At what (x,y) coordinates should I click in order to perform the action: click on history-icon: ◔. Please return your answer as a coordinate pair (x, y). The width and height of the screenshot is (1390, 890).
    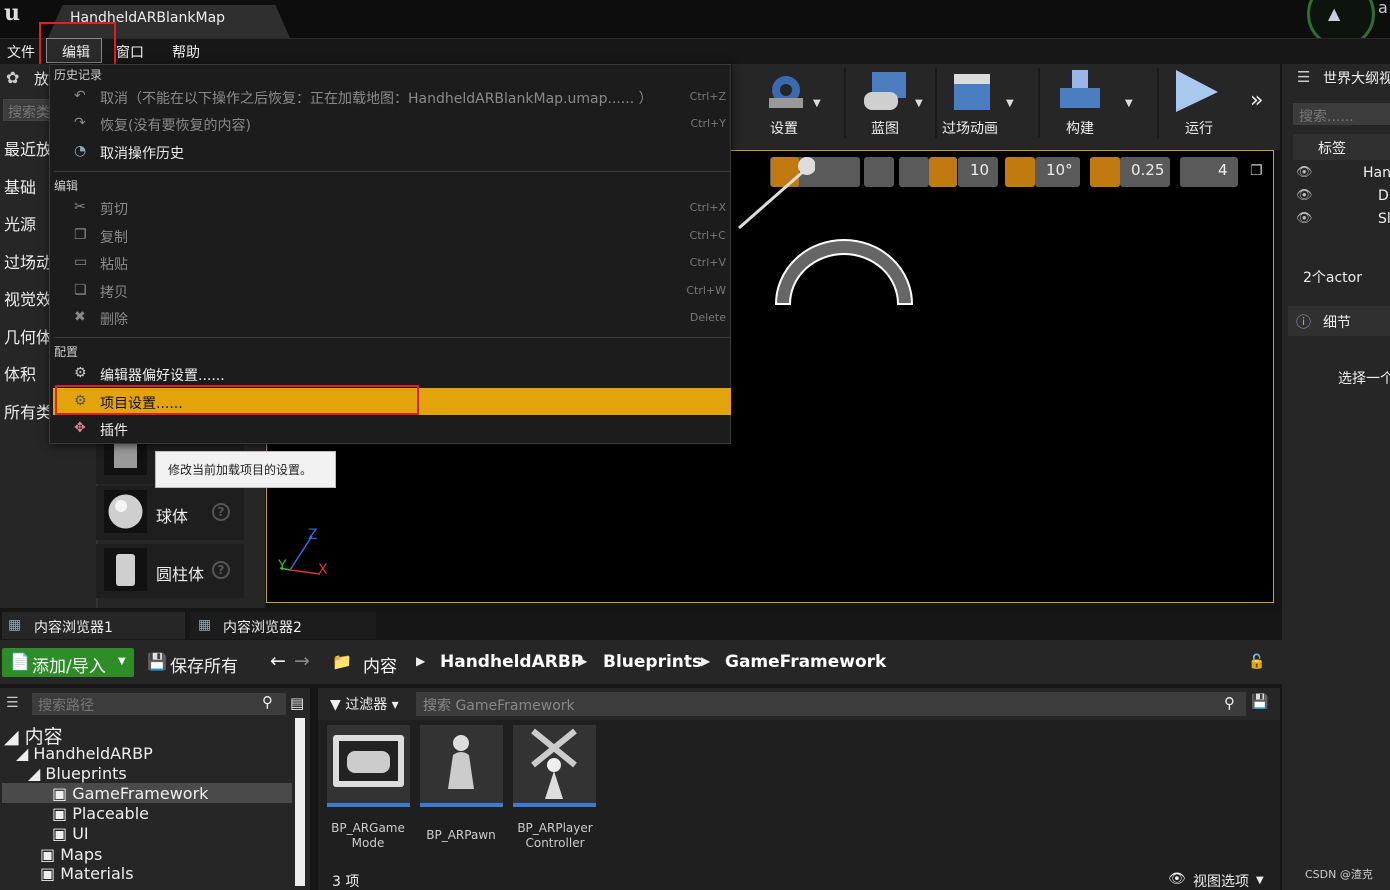
    Looking at the image, I should click on (80, 151).